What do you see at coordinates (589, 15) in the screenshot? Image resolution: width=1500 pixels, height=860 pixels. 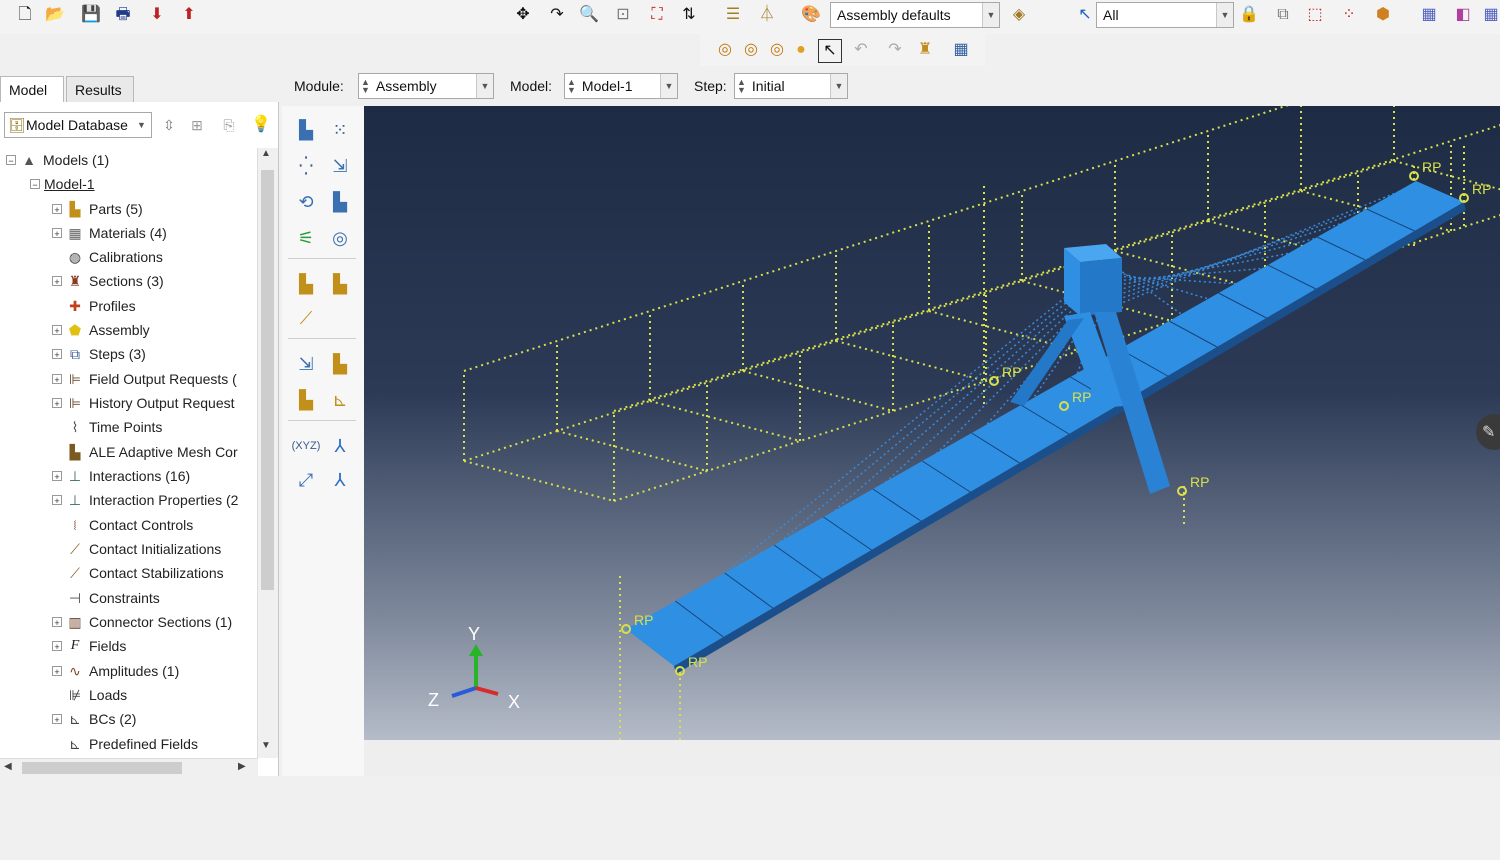 I see `zoom-icon: 🔍` at bounding box center [589, 15].